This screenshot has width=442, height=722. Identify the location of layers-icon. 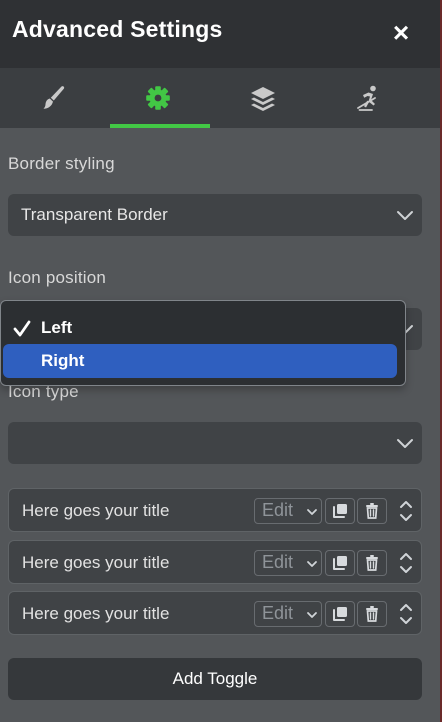
(262, 99).